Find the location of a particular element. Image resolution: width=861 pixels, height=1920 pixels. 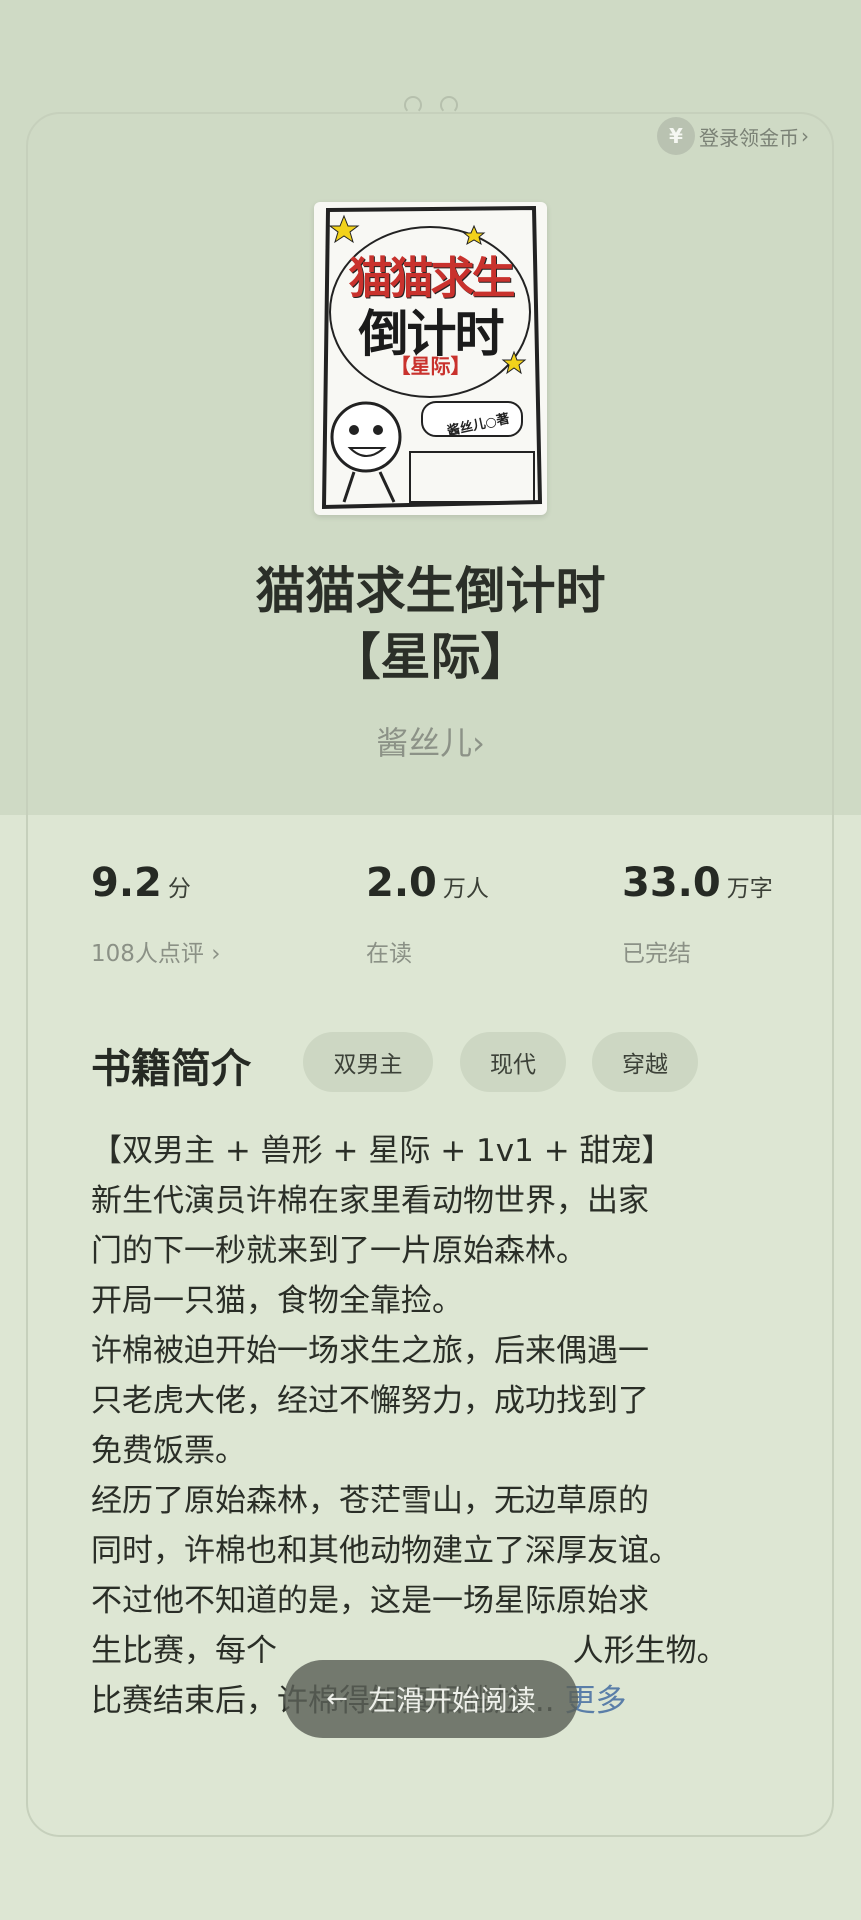

book-cover: 猫猫求生 倒计时 【星际】 酱丝儿○著 is located at coordinates (430, 358).